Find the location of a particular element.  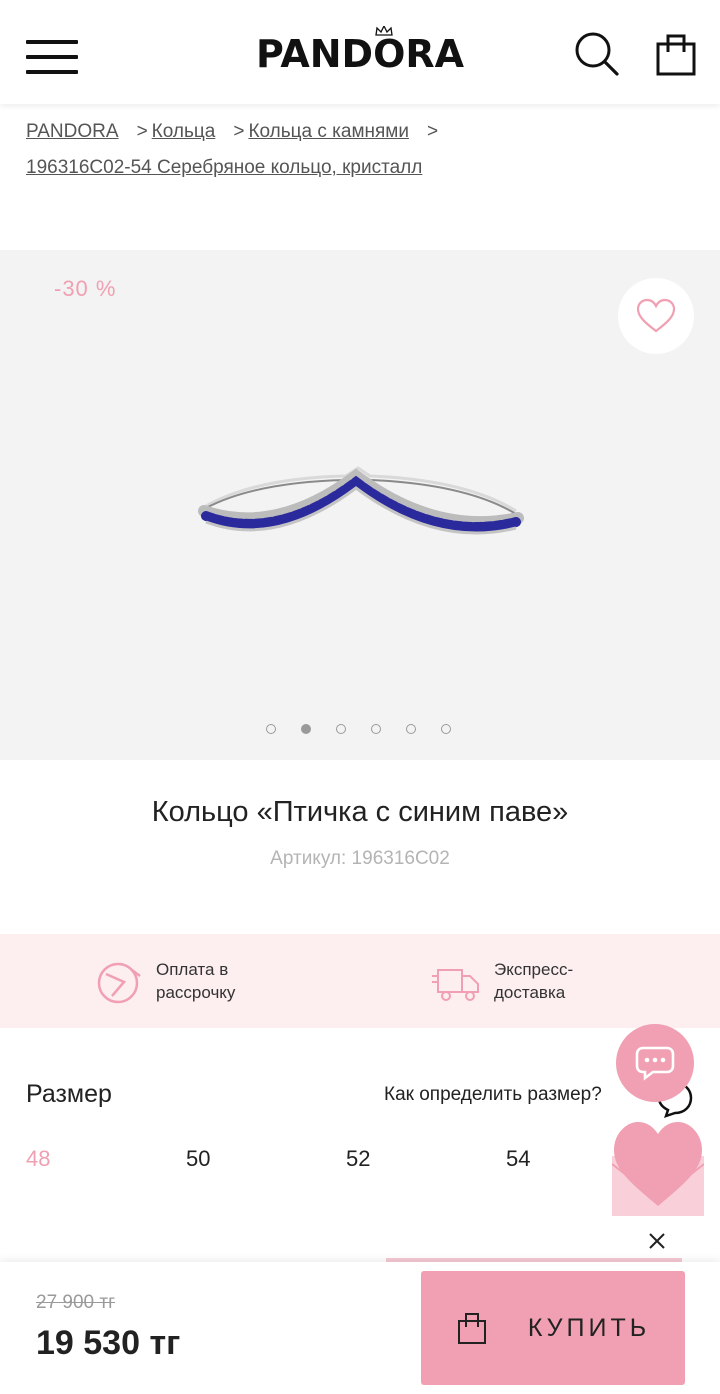

breadcrumb-rings-stones: Кольца с камнями is located at coordinates (328, 131).